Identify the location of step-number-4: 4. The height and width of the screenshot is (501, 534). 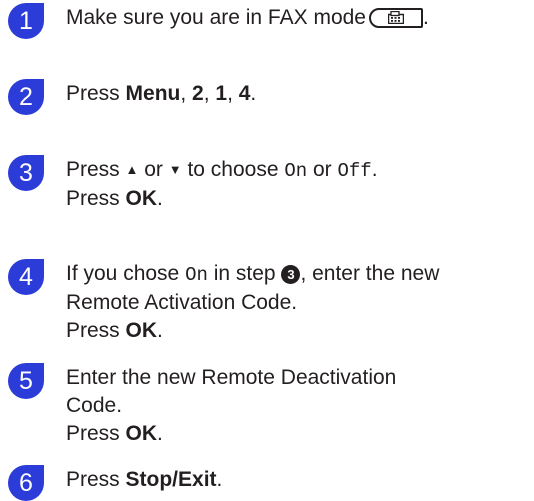
(26, 277).